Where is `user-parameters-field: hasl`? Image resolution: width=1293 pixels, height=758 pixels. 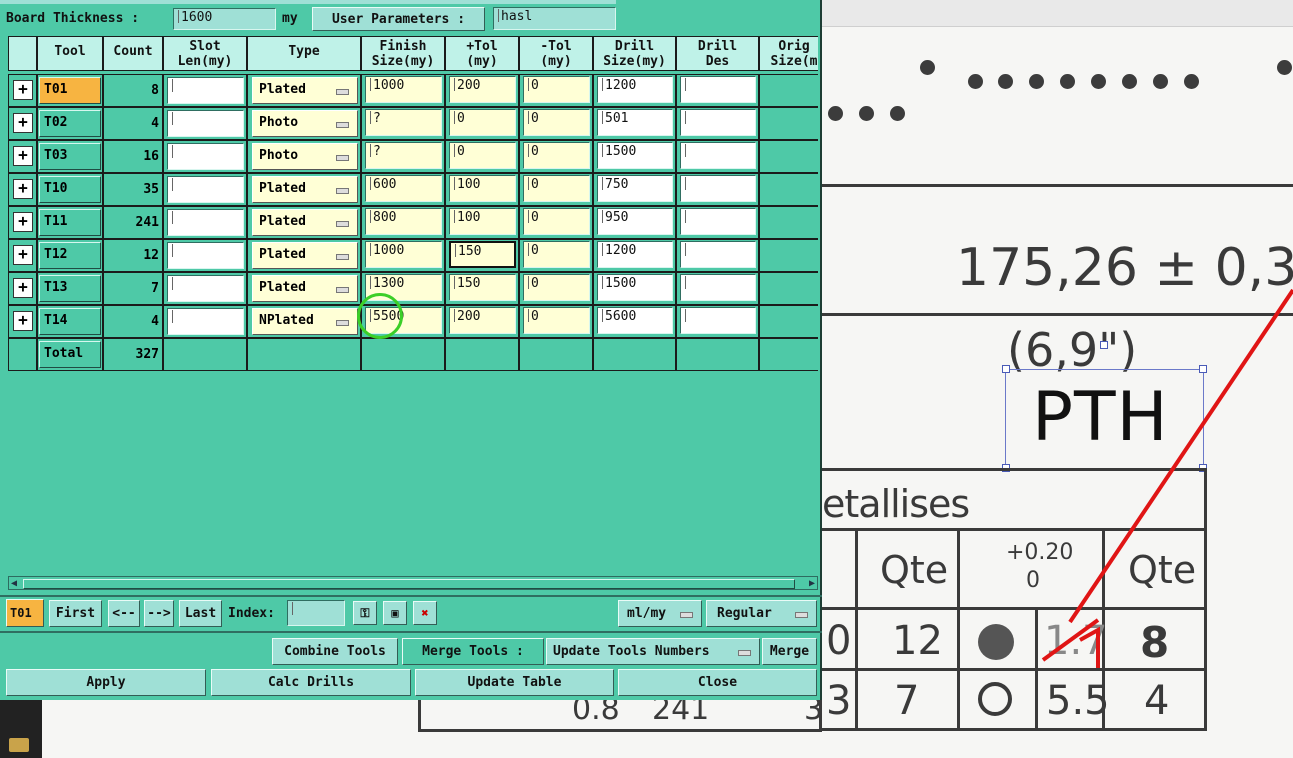
user-parameters-field: hasl is located at coordinates (554, 18).